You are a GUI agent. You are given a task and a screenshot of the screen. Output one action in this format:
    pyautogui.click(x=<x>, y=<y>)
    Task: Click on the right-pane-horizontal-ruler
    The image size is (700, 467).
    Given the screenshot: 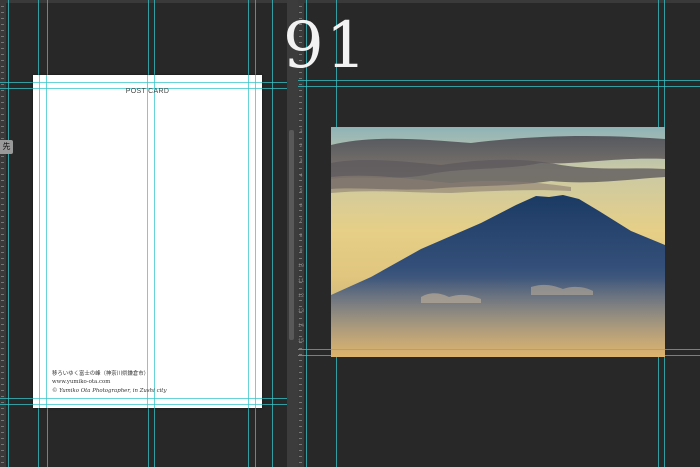 What is the action you would take?
    pyautogui.click(x=499, y=1)
    